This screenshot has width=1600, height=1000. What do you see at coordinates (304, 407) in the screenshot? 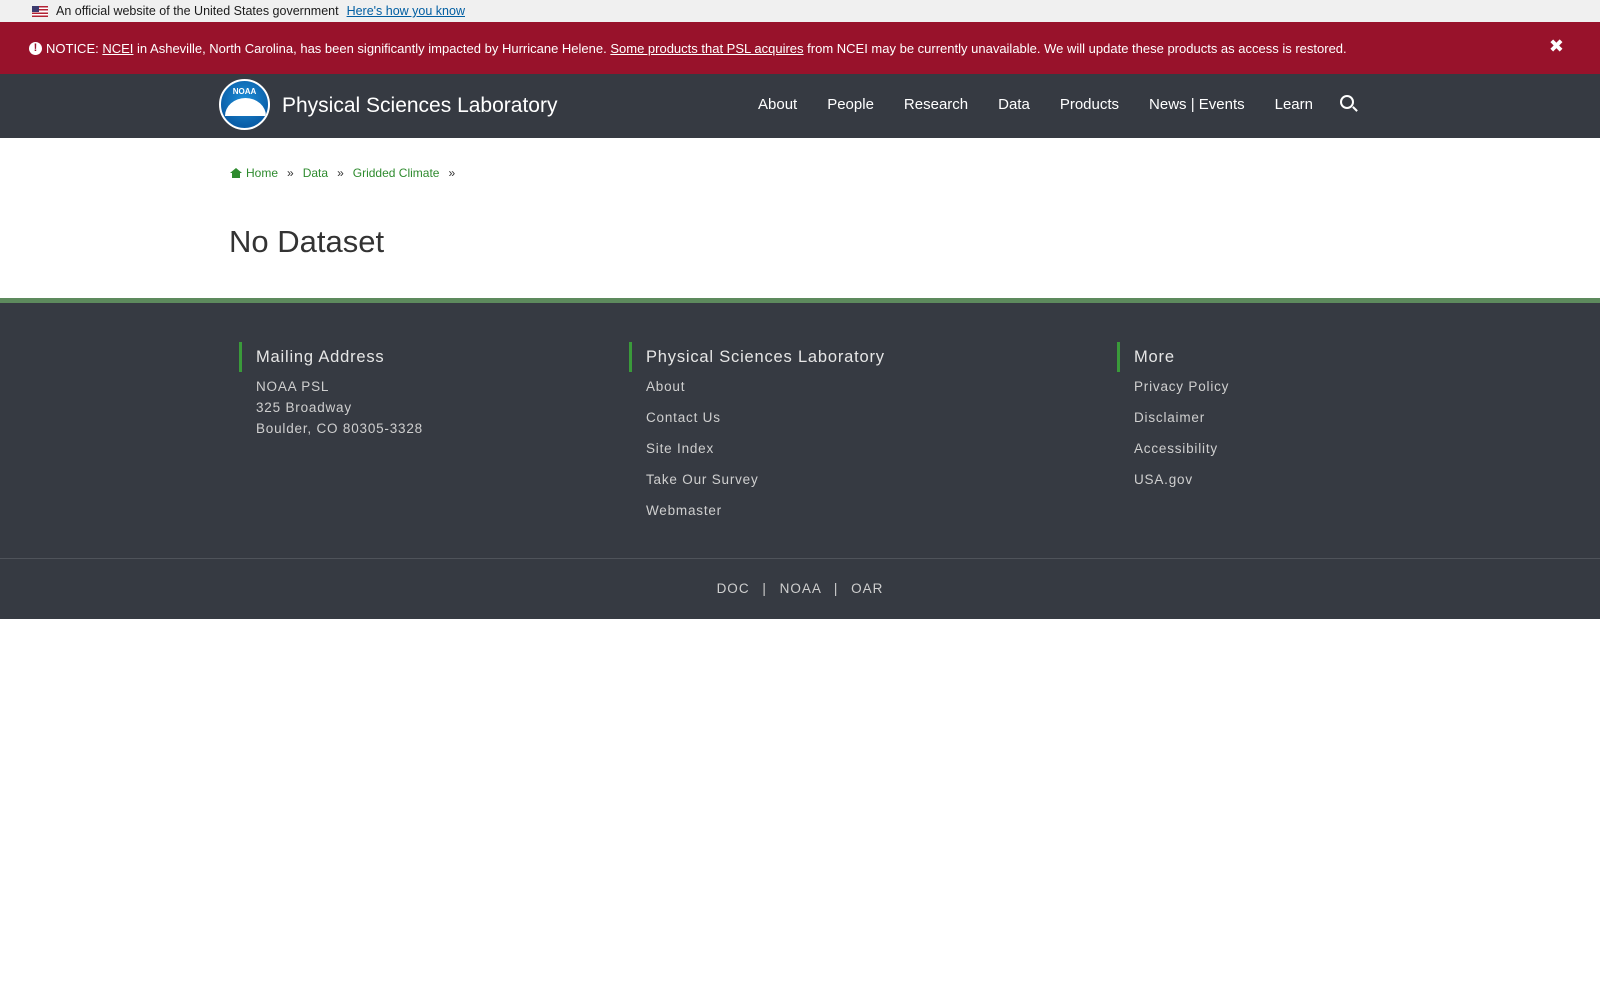
I see `address-line: 325 Broadway` at bounding box center [304, 407].